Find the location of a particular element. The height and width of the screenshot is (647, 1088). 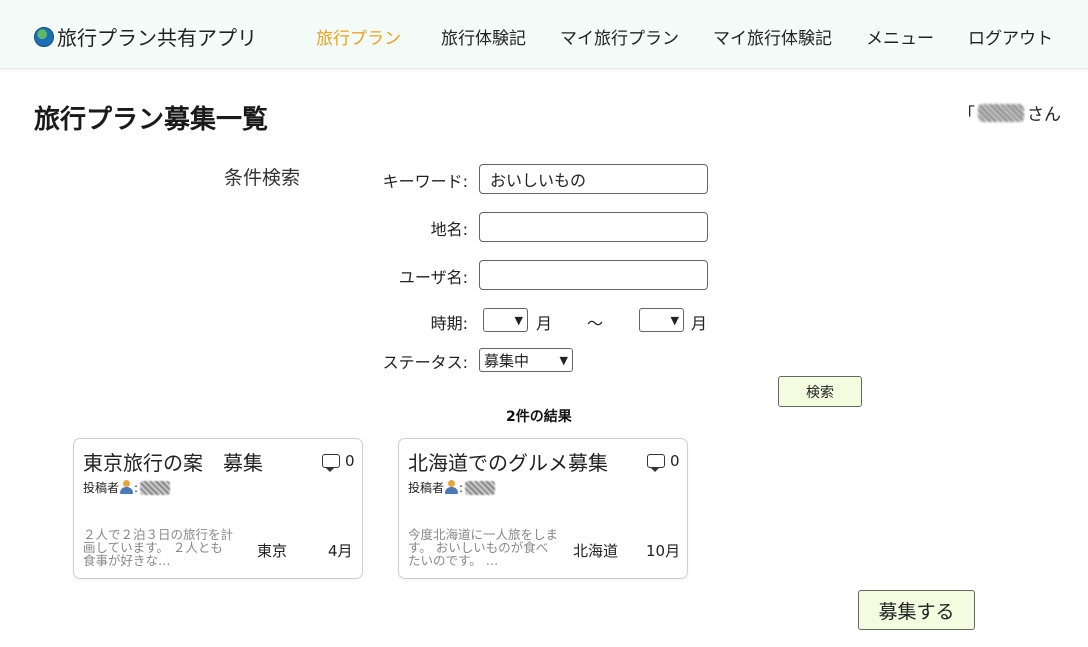

status-value: 募集中 is located at coordinates (507, 360).